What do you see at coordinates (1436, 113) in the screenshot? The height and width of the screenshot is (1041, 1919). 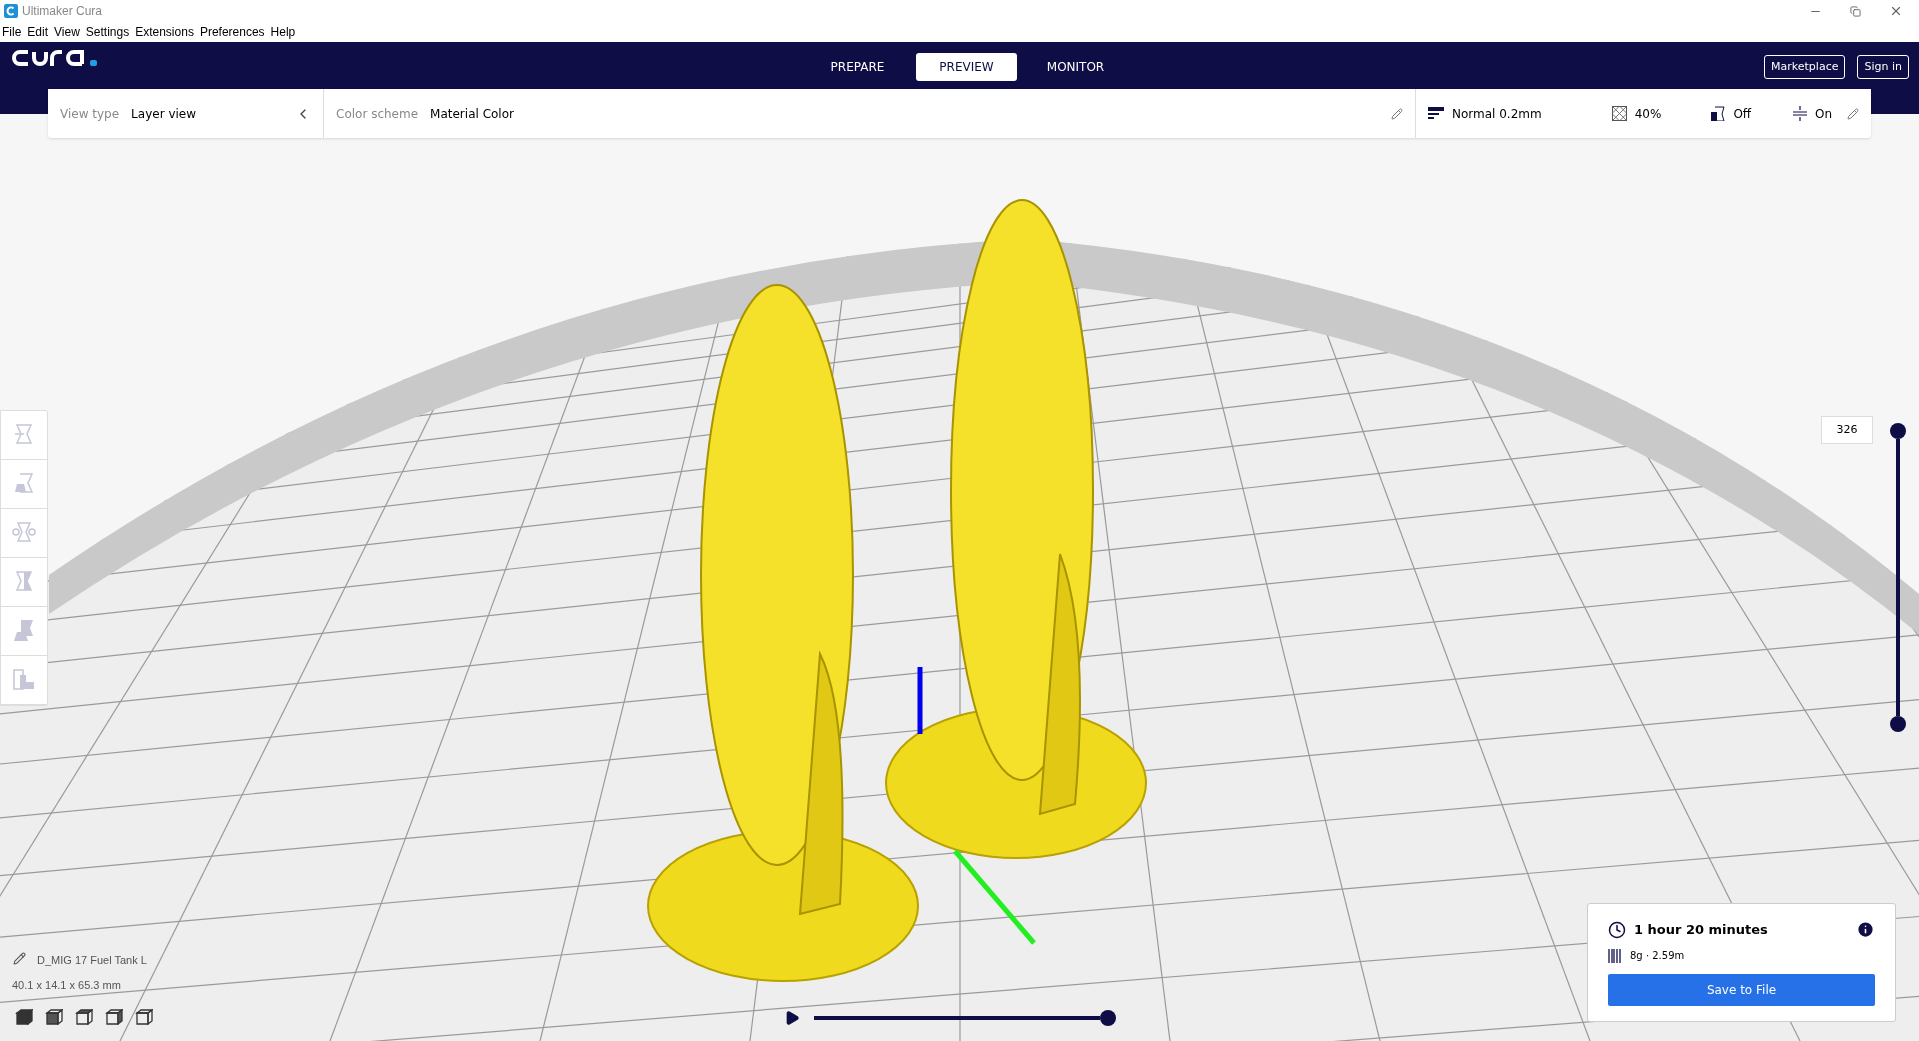 I see `layer-height-icon` at bounding box center [1436, 113].